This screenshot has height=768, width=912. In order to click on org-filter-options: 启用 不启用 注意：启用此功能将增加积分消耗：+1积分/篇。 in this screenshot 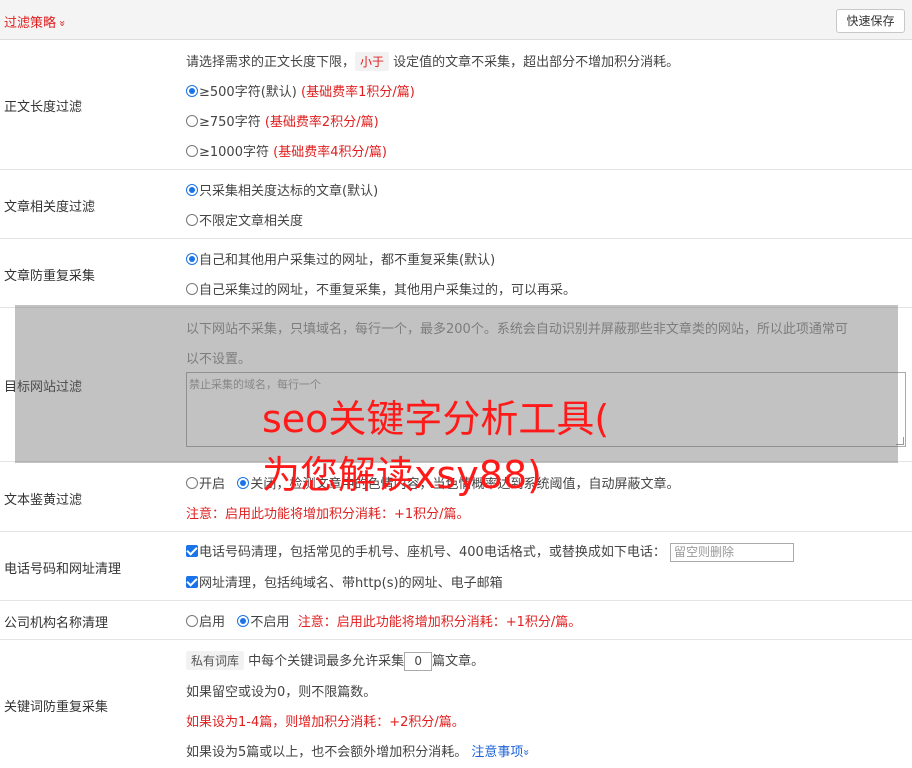, I will do `click(383, 620)`.